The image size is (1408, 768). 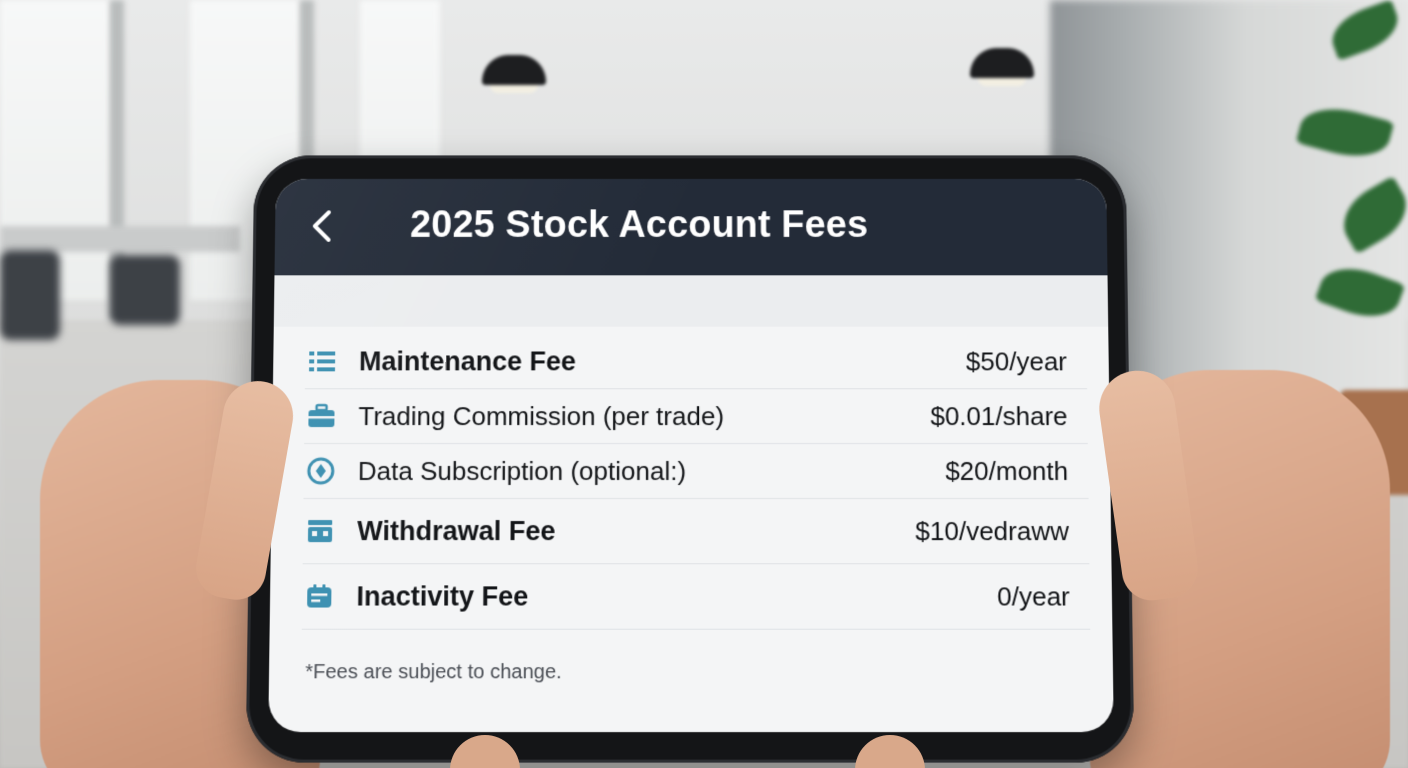 I want to click on fee-value: $0.01/share, so click(x=999, y=415).